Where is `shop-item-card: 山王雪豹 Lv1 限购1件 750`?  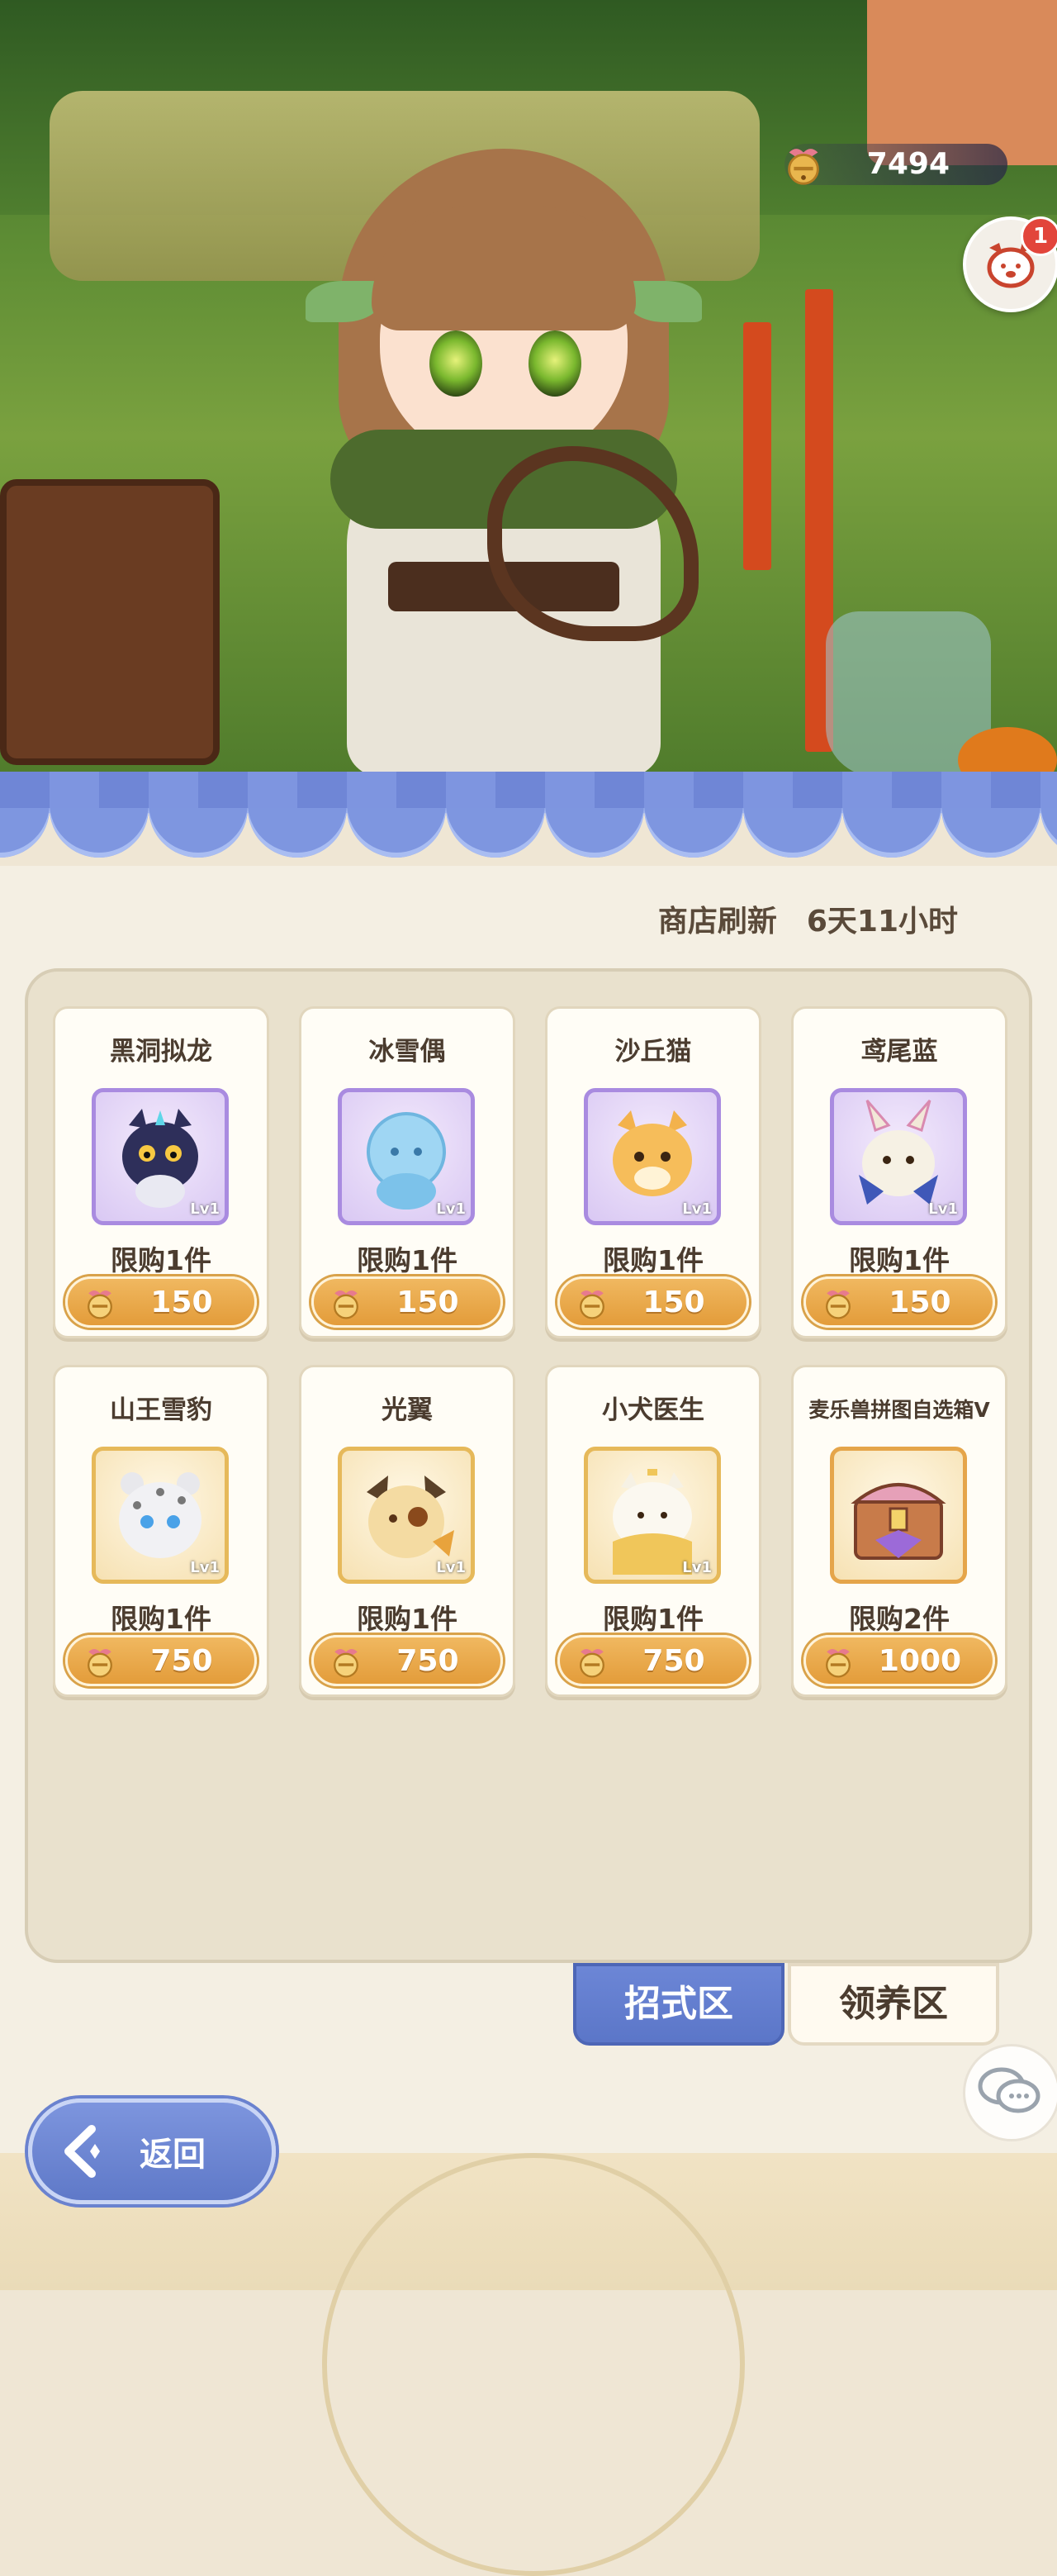 shop-item-card: 山王雪豹 Lv1 限购1件 750 is located at coordinates (161, 1531).